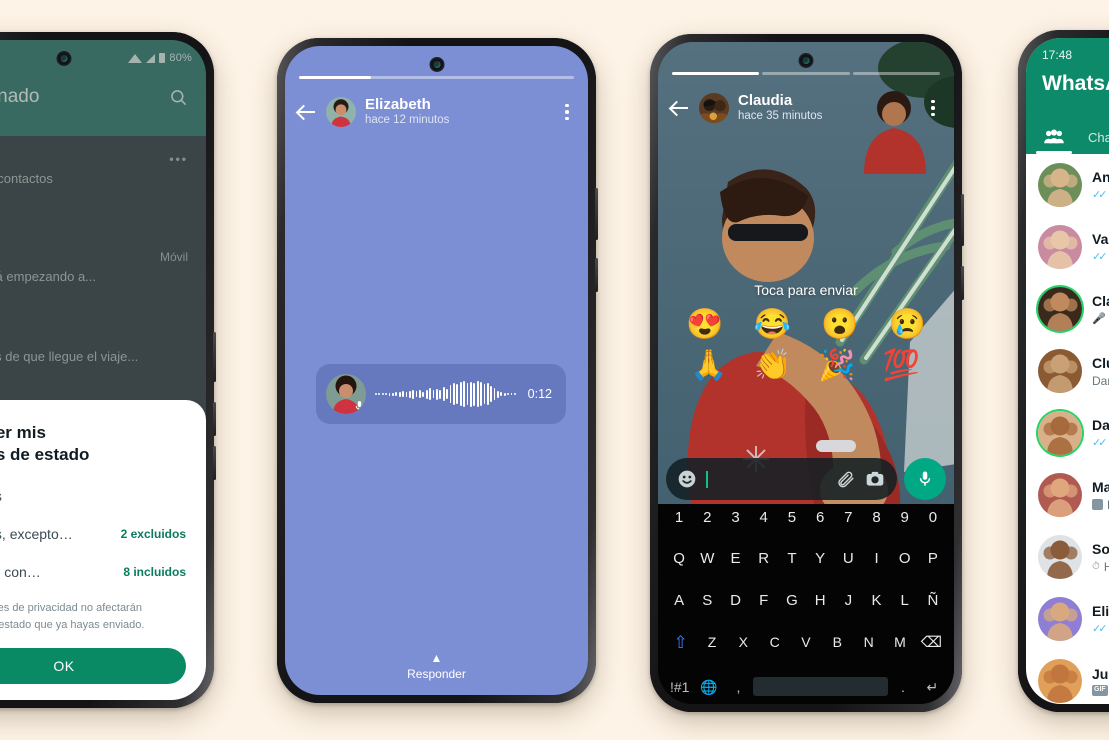  What do you see at coordinates (1097, 504) in the screenshot?
I see `image-icon` at bounding box center [1097, 504].